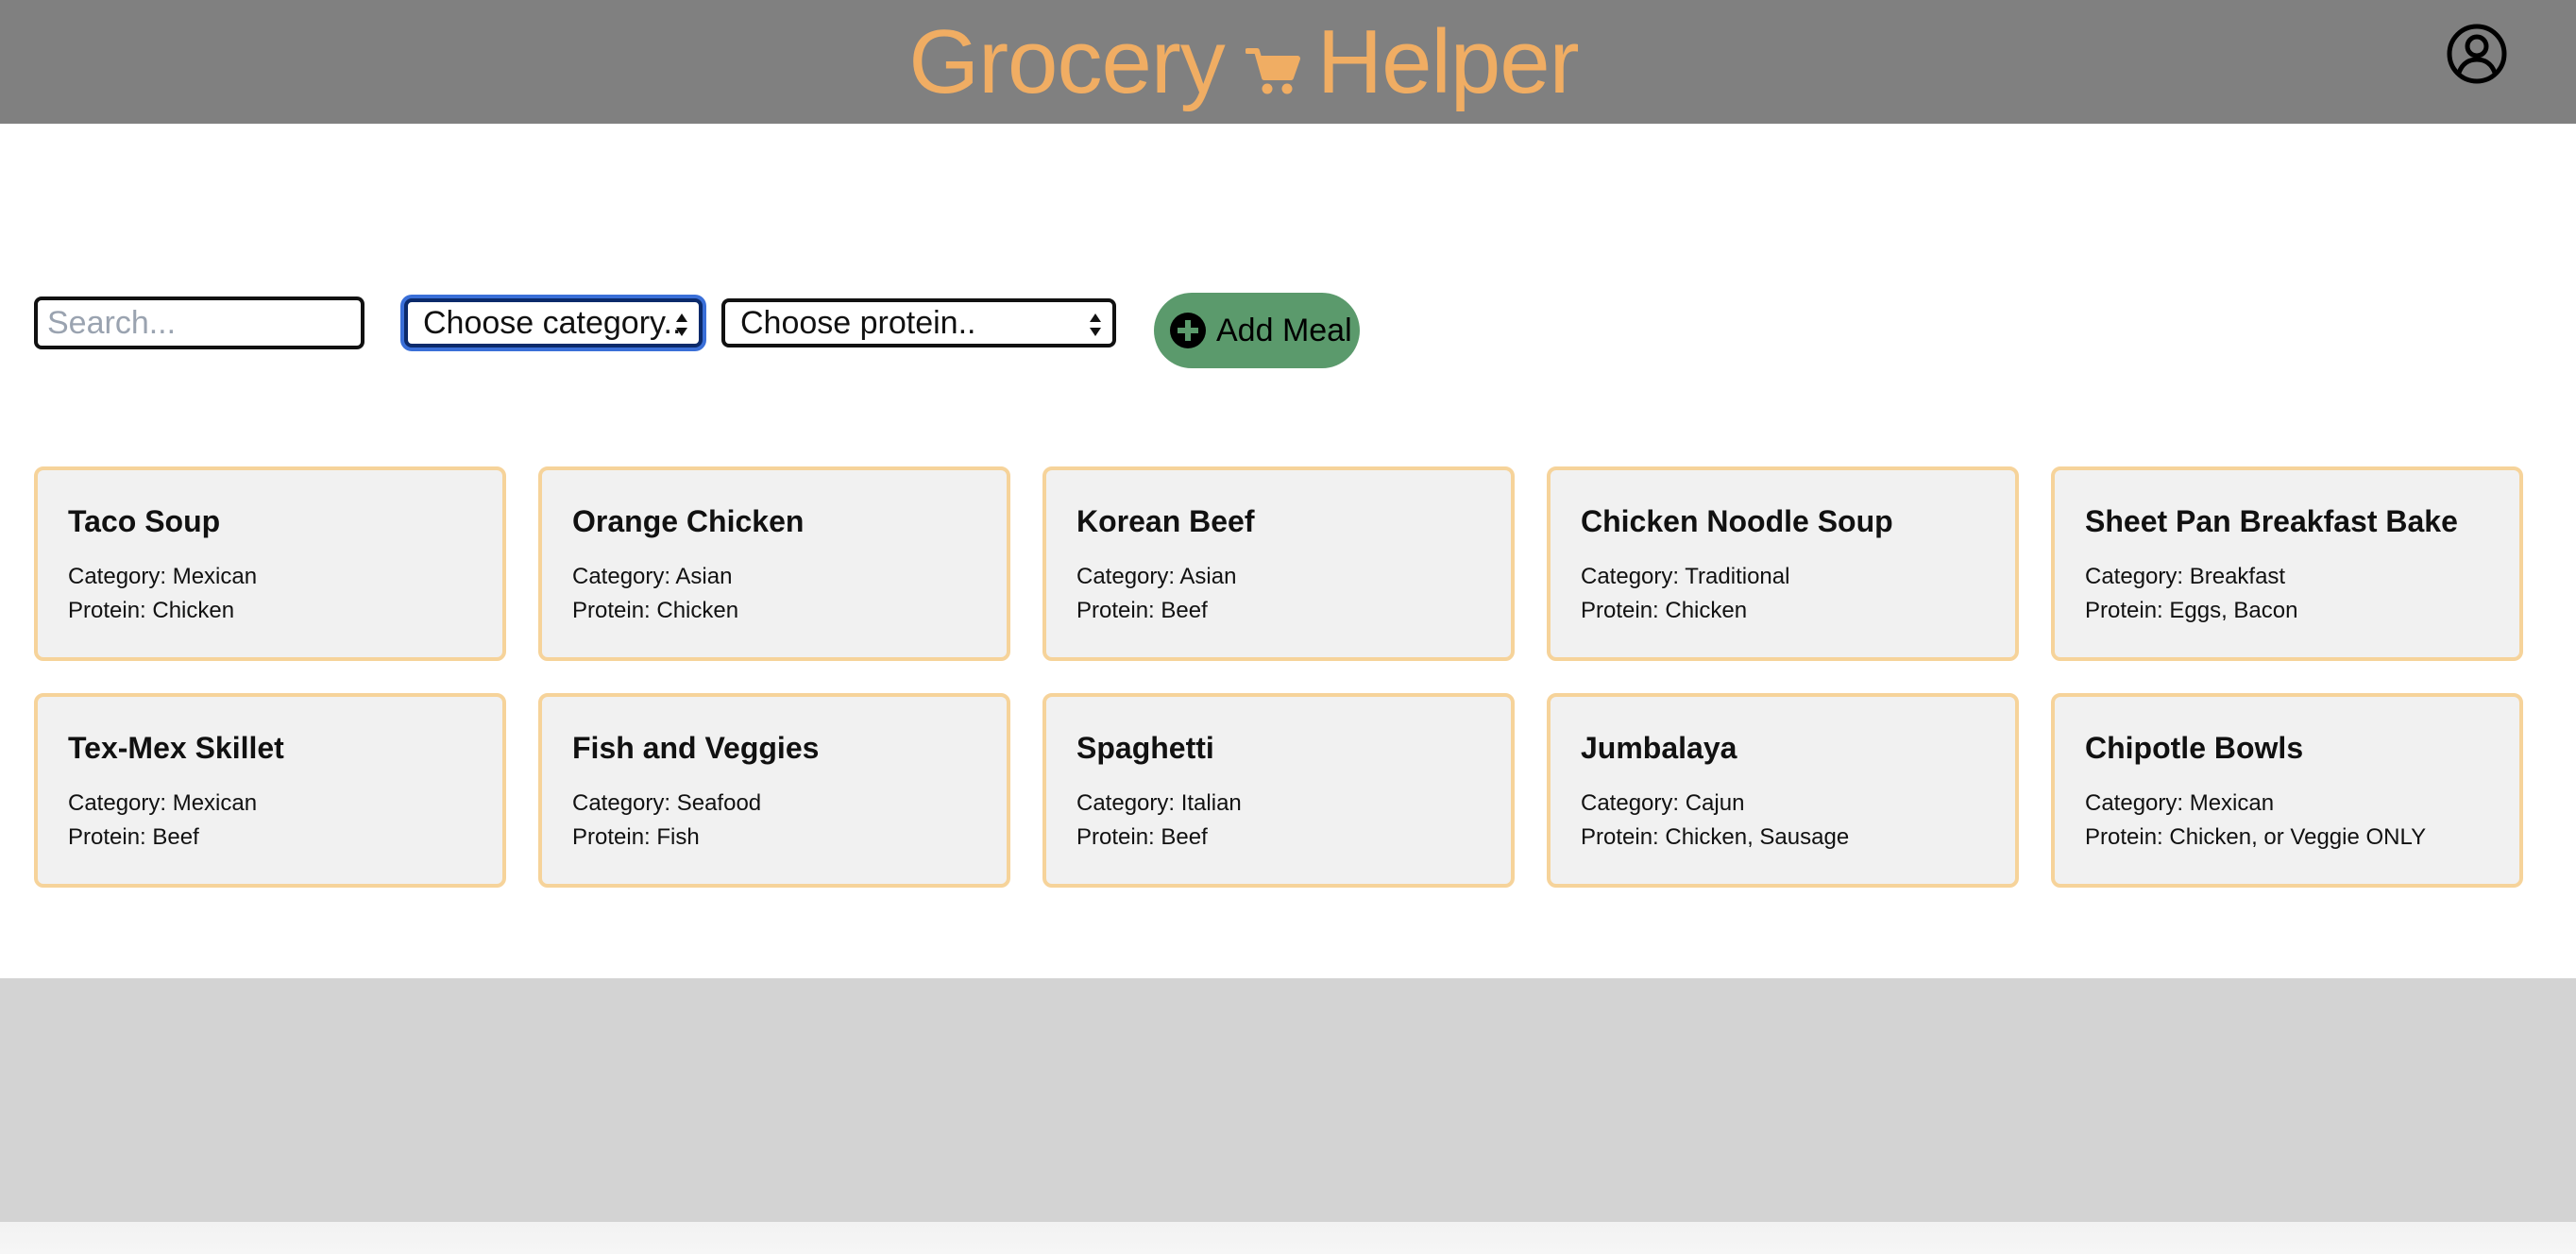 This screenshot has width=2576, height=1254. I want to click on meal-name: Jumbalaya, so click(1659, 748).